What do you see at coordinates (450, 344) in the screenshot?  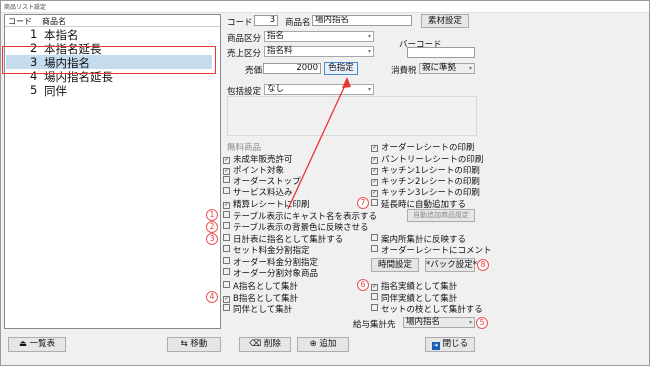 I see `close-button: ➜ 閉じる` at bounding box center [450, 344].